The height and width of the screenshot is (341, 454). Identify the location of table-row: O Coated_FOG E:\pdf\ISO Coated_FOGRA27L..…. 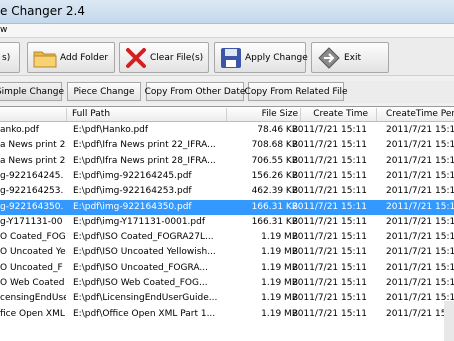
(227, 237).